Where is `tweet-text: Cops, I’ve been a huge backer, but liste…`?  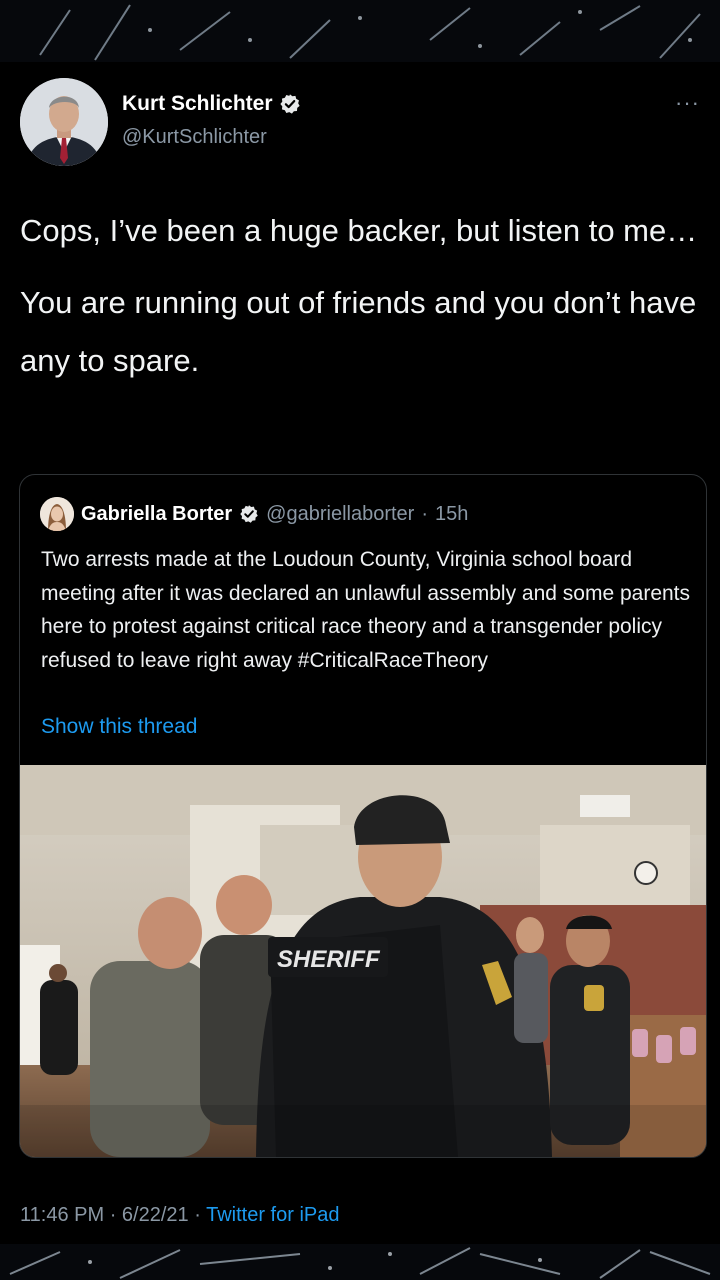
tweet-text: Cops, I’ve been a huge backer, but liste… is located at coordinates (360, 296).